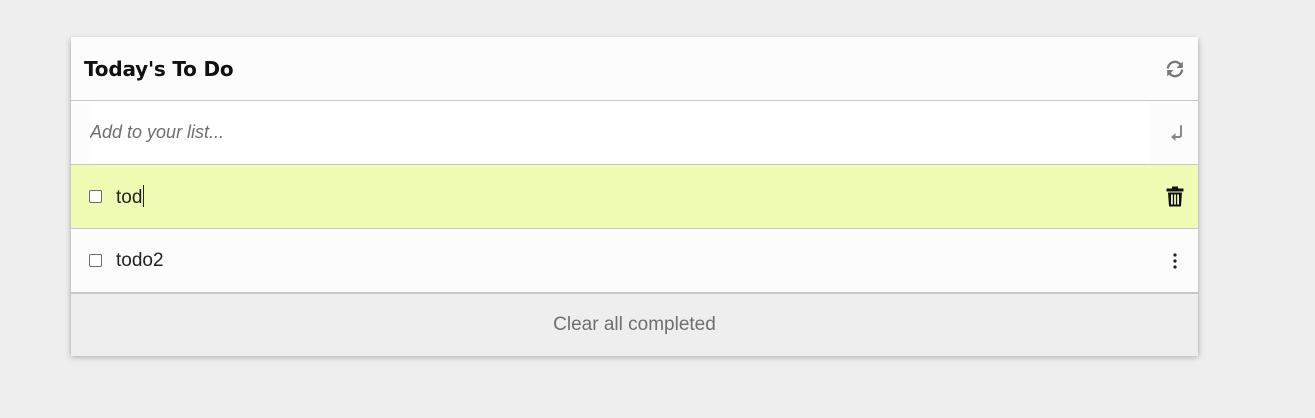 Image resolution: width=1315 pixels, height=418 pixels. Describe the element at coordinates (1175, 261) in the screenshot. I see `more-vertical-icon` at that location.